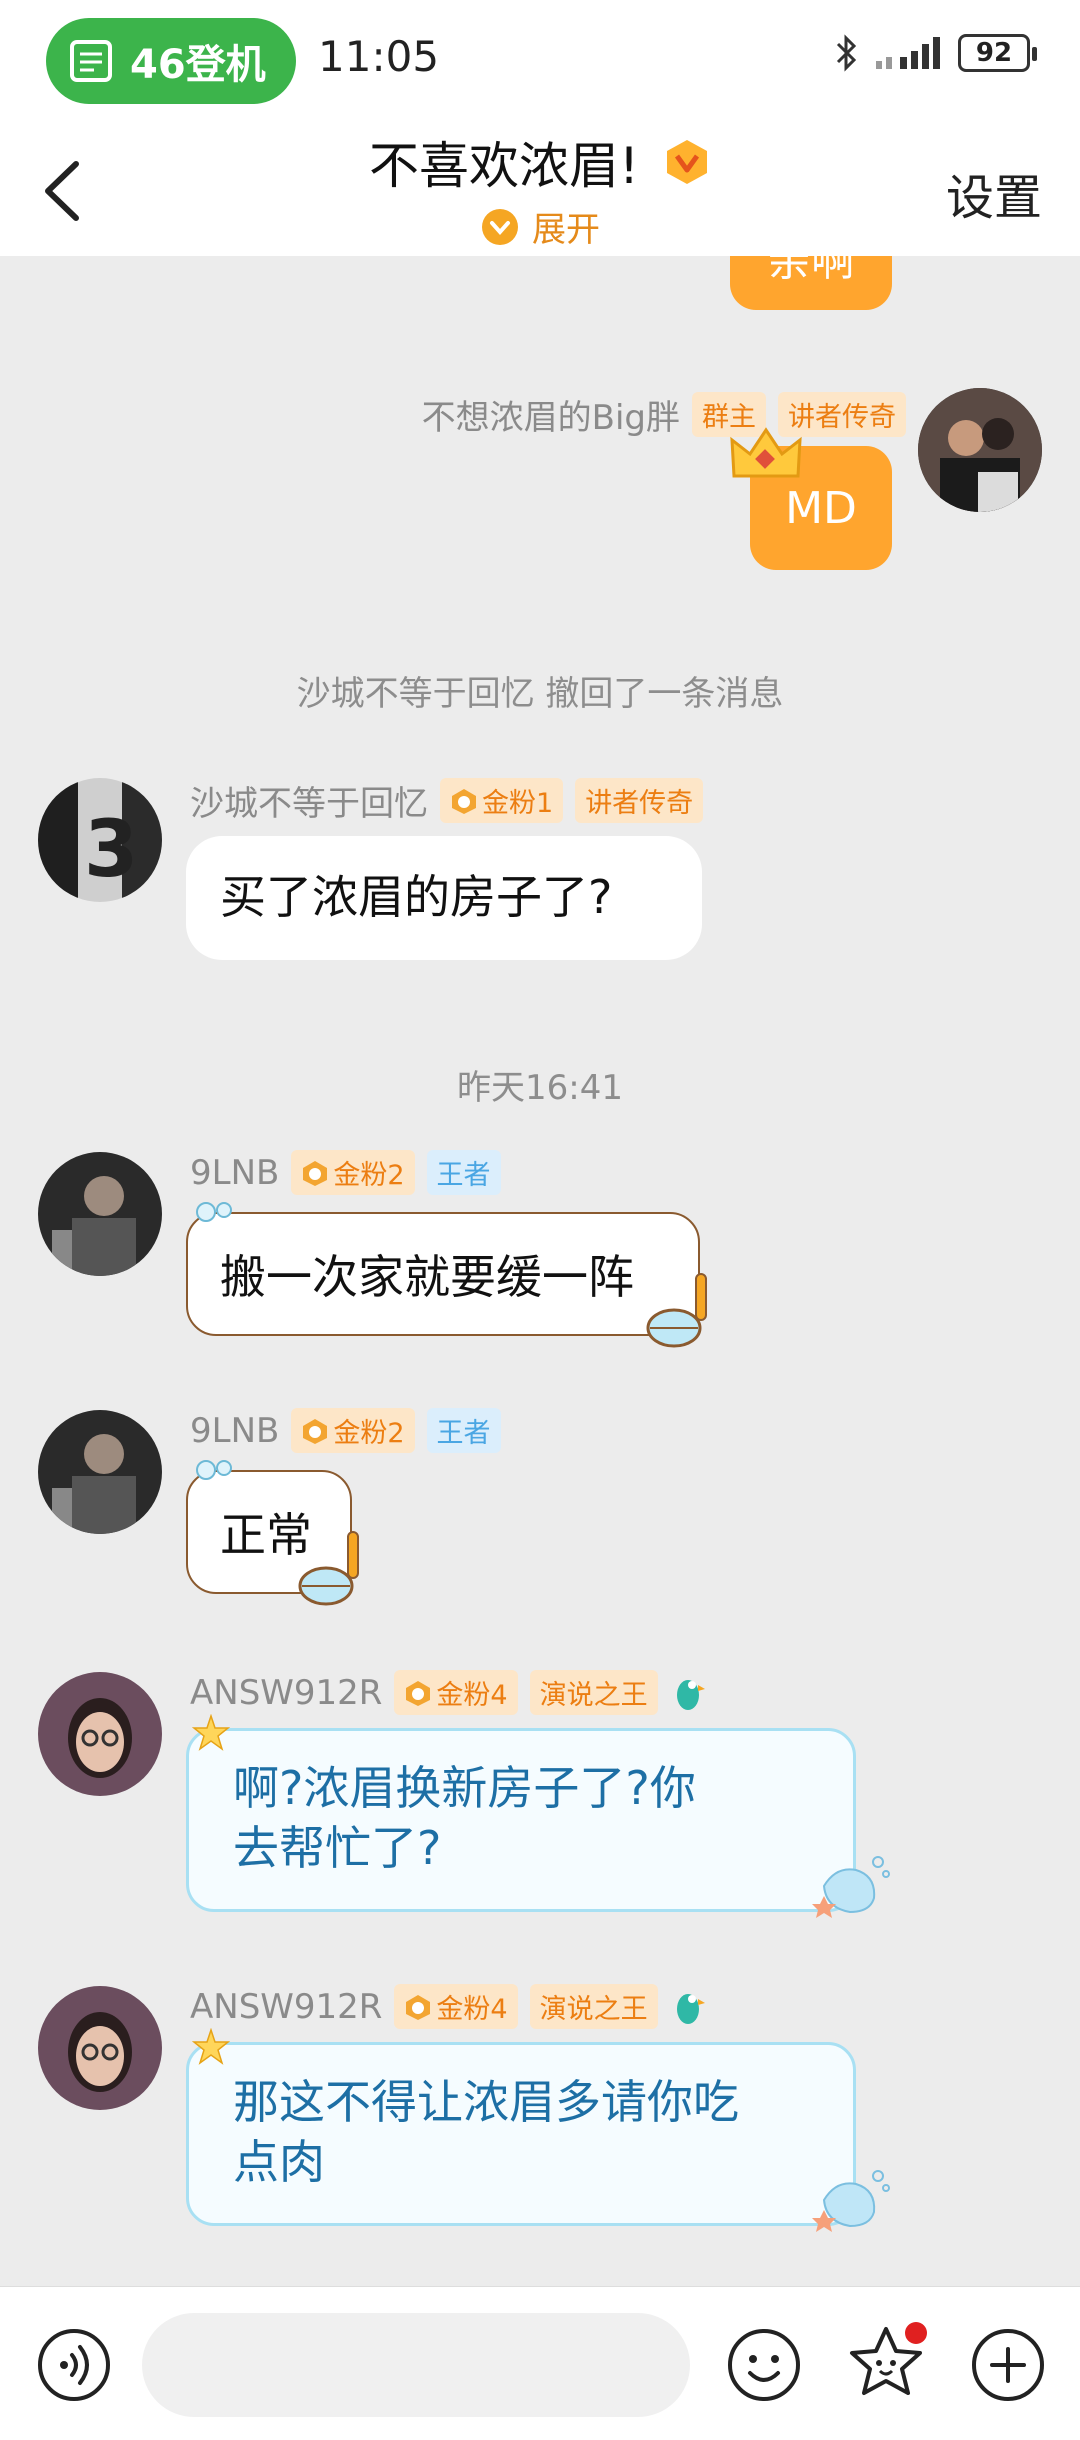 This screenshot has height=2440, width=1080. What do you see at coordinates (566, 230) in the screenshot?
I see `expand-label: 展开` at bounding box center [566, 230].